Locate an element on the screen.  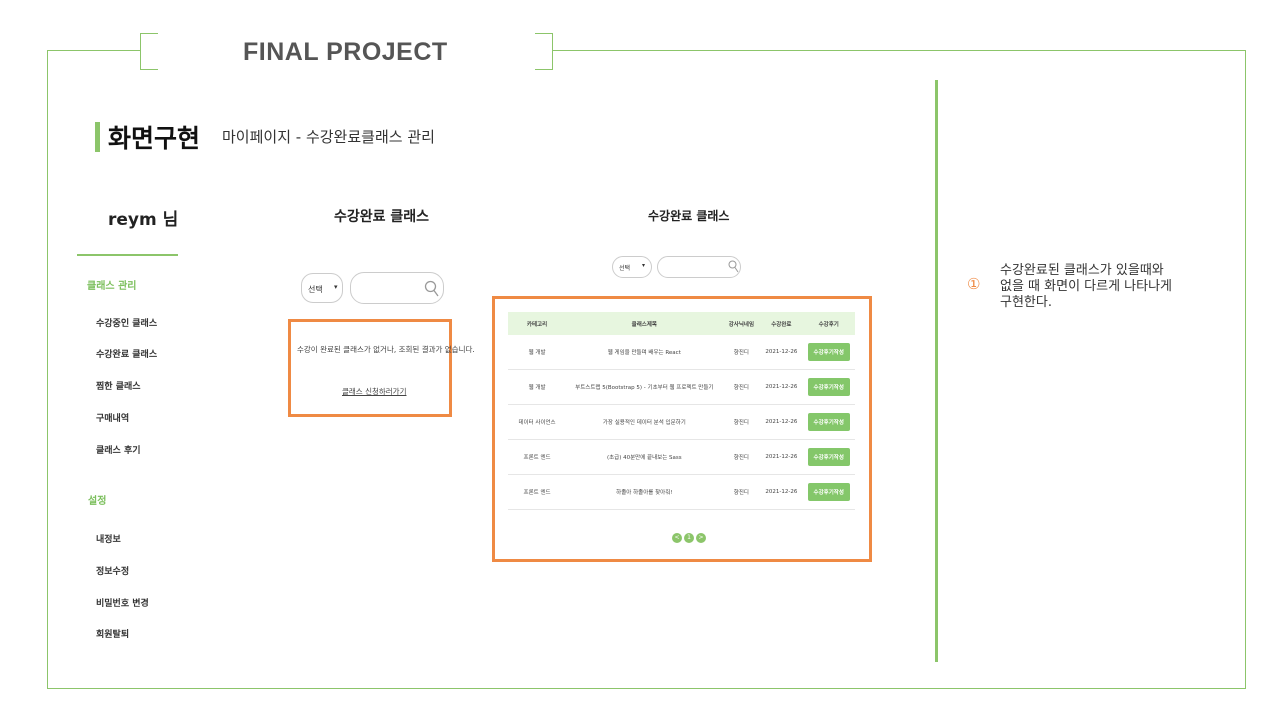
sidebar-item-ongoing: 수강중인 클래스 is located at coordinates (126, 322).